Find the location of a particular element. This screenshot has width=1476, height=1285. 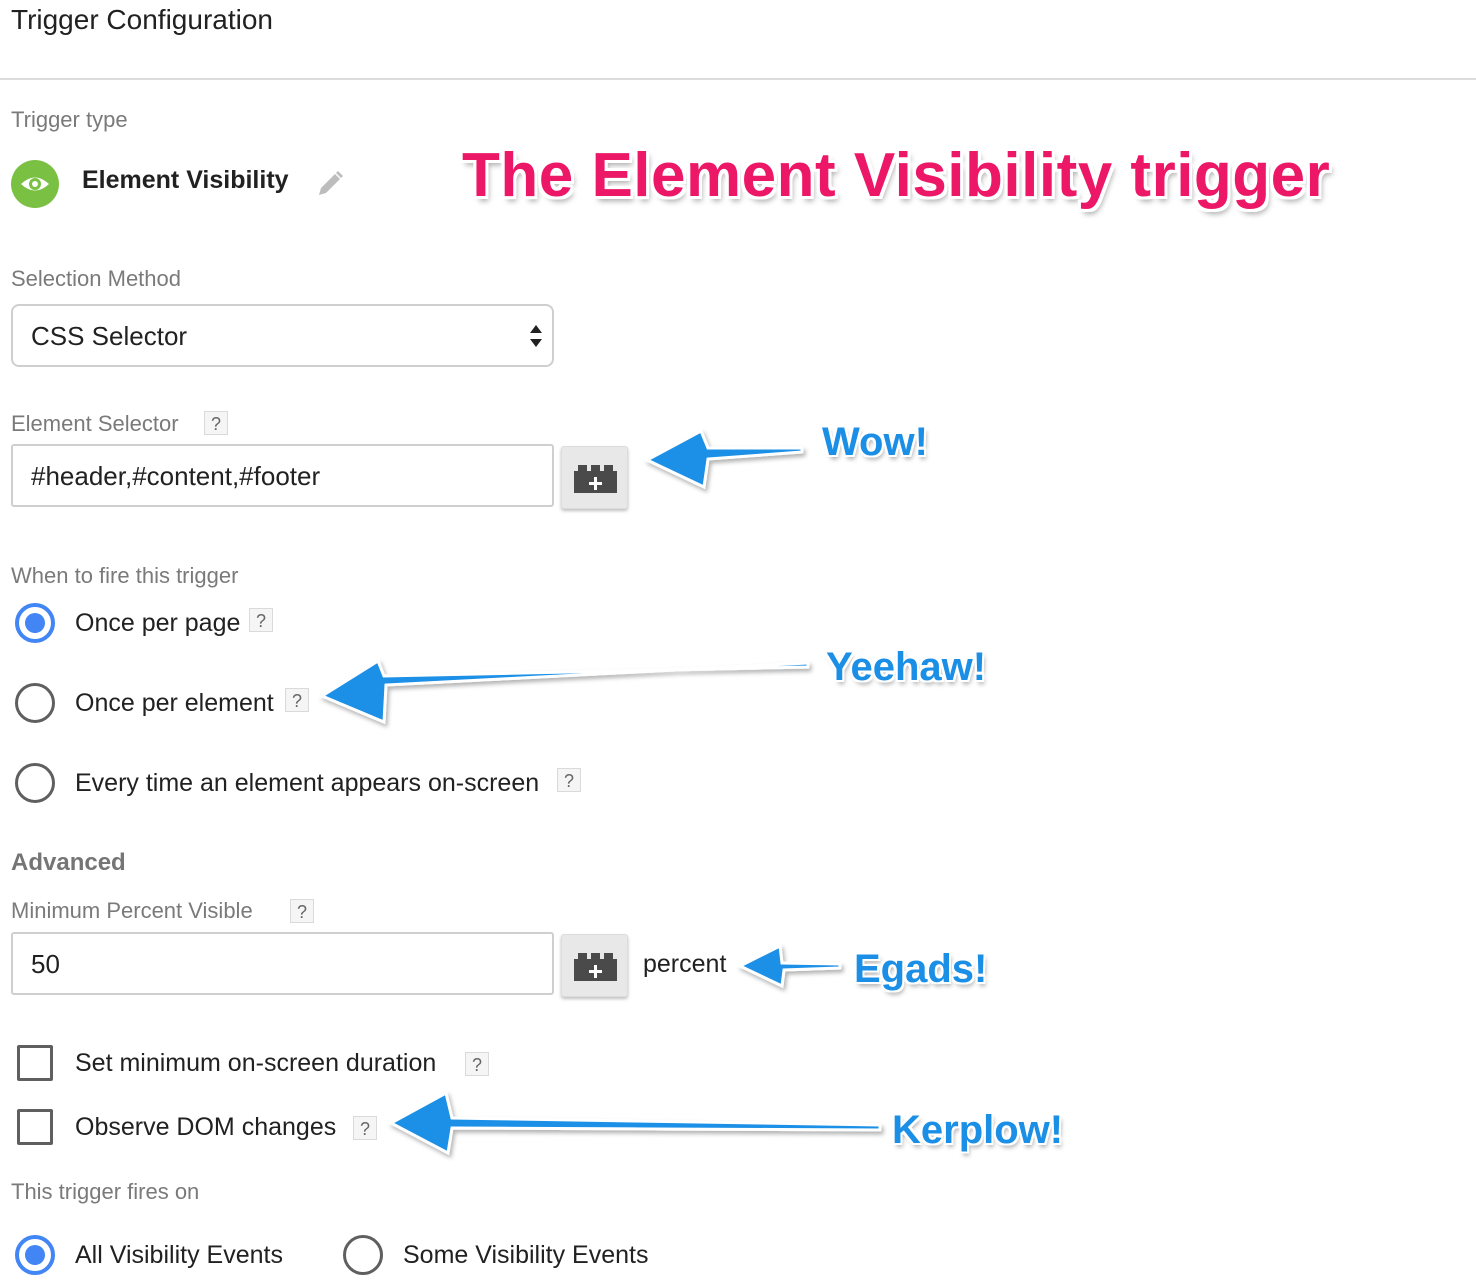

arrow-egads is located at coordinates (789, 966).